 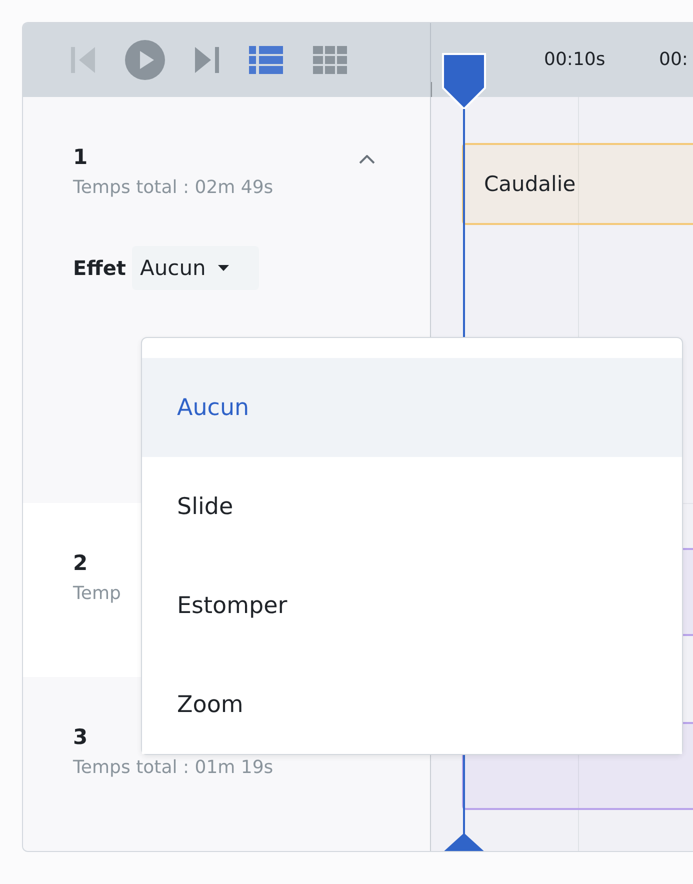 I want to click on grid-button, so click(x=330, y=60).